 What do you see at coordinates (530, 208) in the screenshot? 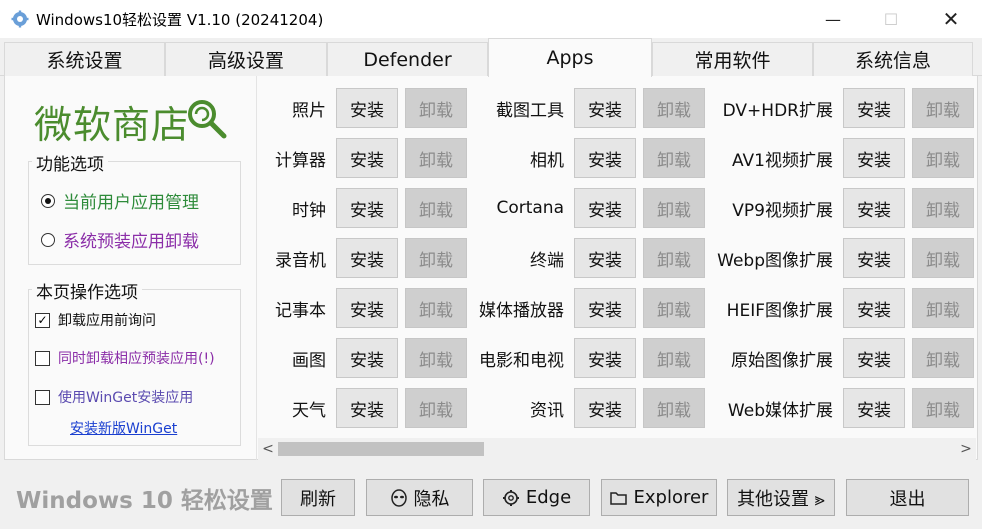
I see `app-label: Cortana` at bounding box center [530, 208].